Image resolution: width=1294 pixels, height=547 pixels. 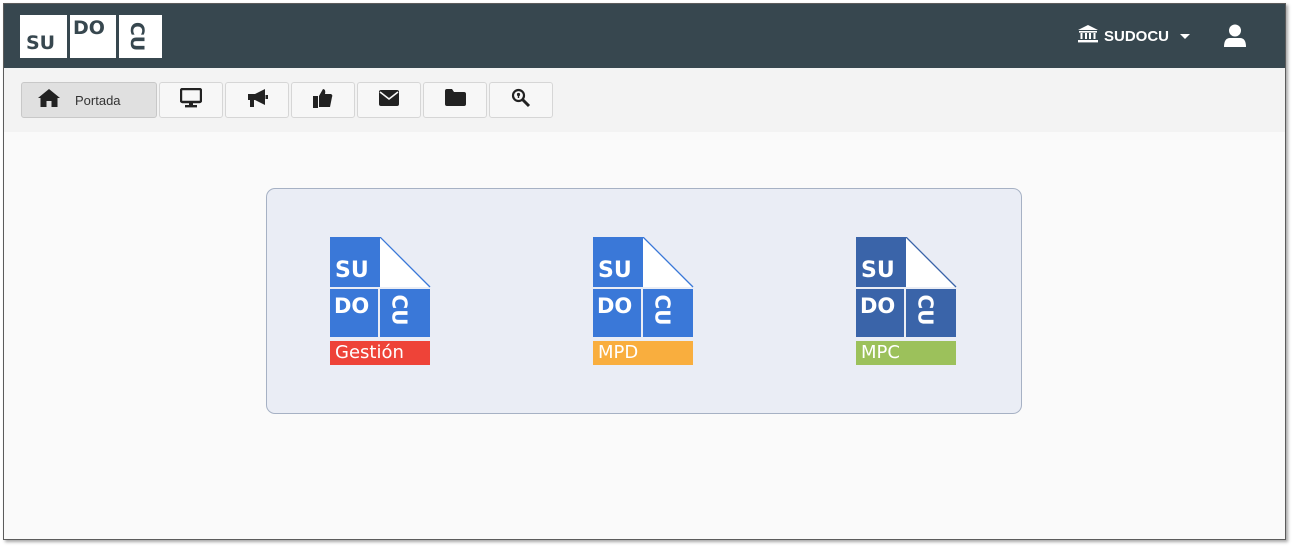 I want to click on module-label-band: MPC, so click(x=906, y=353).